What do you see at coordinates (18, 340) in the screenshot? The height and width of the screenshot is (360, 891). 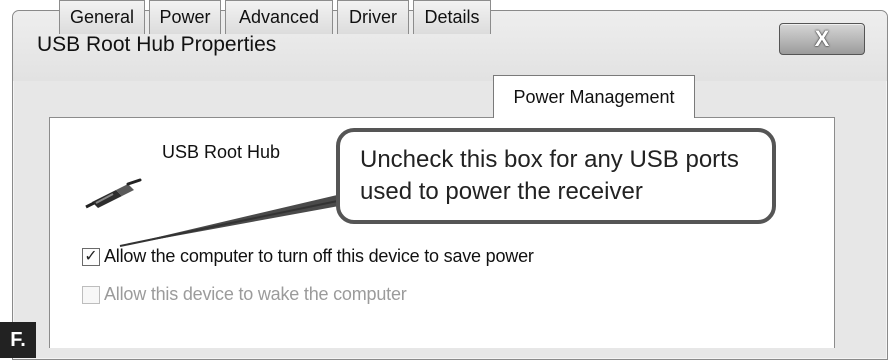 I see `figure-label: F.` at bounding box center [18, 340].